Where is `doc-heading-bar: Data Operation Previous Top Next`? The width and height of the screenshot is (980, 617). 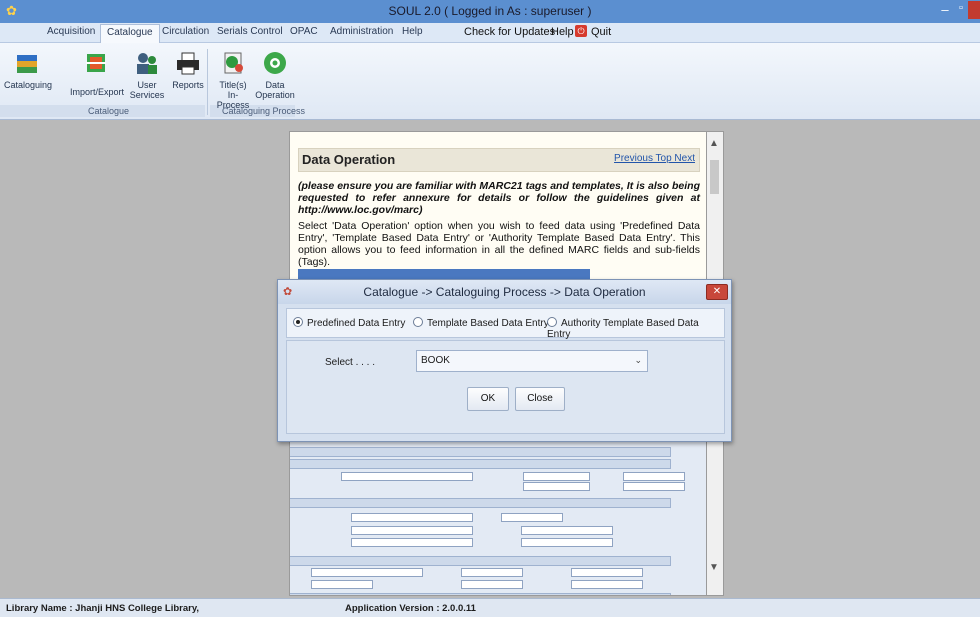 doc-heading-bar: Data Operation Previous Top Next is located at coordinates (499, 160).